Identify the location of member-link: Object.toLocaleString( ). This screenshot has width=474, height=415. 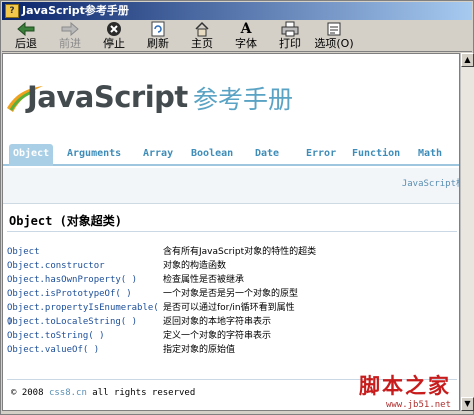
(85, 322).